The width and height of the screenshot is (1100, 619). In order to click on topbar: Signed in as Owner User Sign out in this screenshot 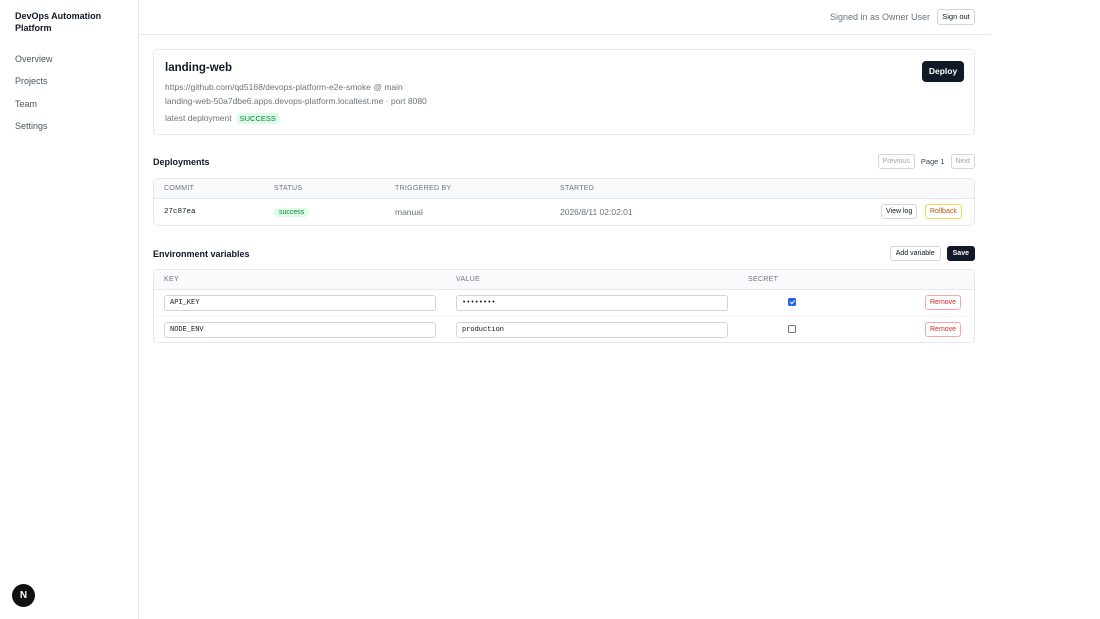, I will do `click(564, 17)`.